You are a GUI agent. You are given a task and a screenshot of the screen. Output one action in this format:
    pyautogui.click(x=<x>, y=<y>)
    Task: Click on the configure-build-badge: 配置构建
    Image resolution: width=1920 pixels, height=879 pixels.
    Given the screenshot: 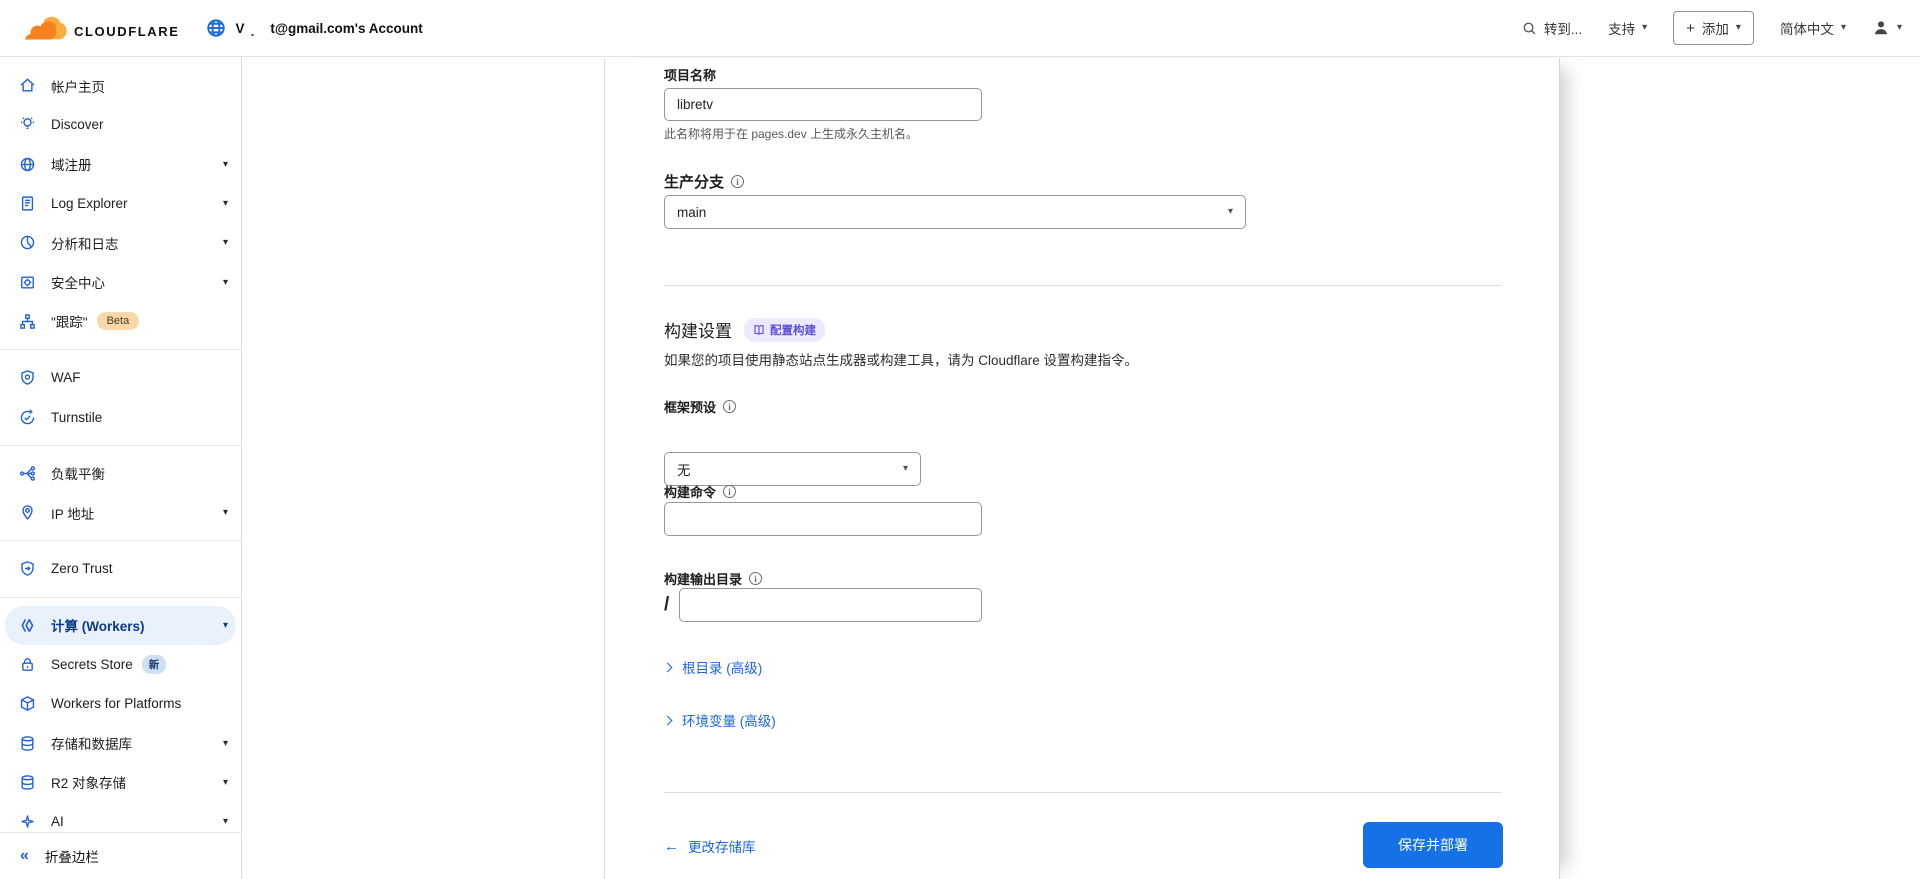 What is the action you would take?
    pyautogui.click(x=784, y=329)
    